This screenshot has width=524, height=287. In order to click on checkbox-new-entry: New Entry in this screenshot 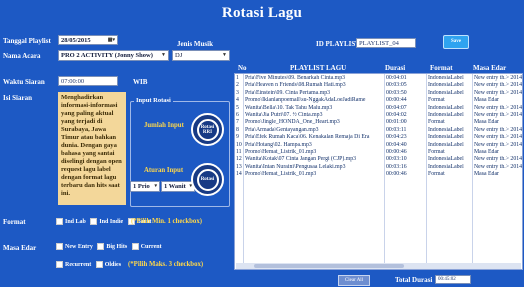, I will do `click(74, 246)`.